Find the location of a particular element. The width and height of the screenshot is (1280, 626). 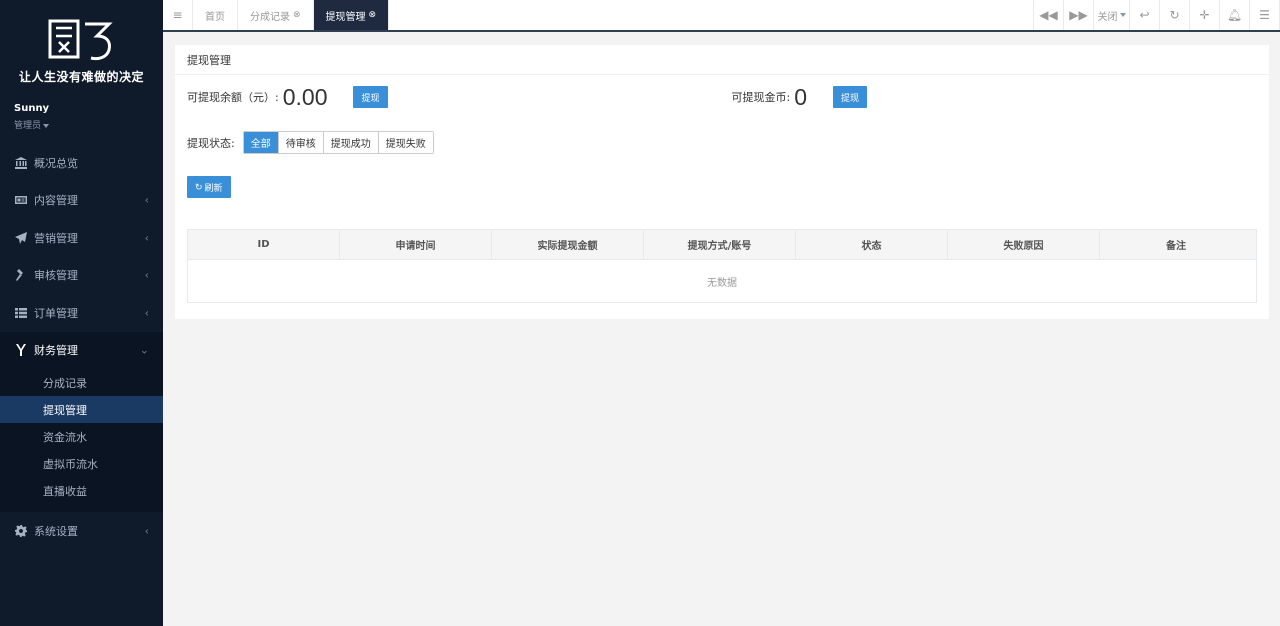

status-filter-label: 提现状态: is located at coordinates (211, 143).